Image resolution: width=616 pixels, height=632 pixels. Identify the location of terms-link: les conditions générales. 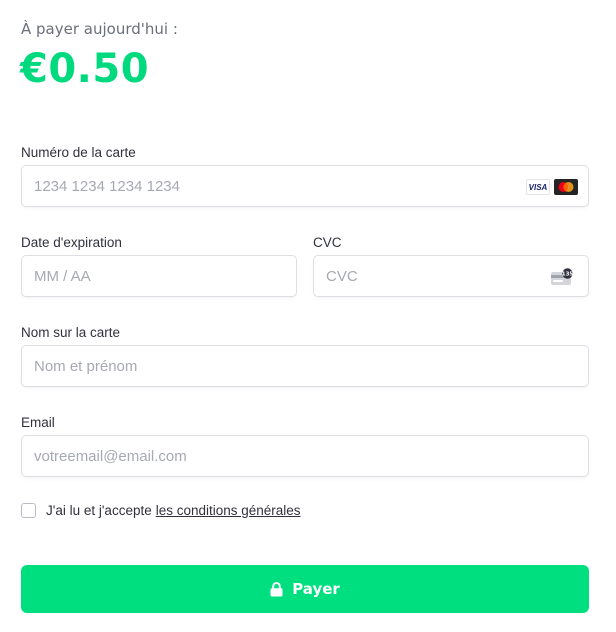
(228, 510).